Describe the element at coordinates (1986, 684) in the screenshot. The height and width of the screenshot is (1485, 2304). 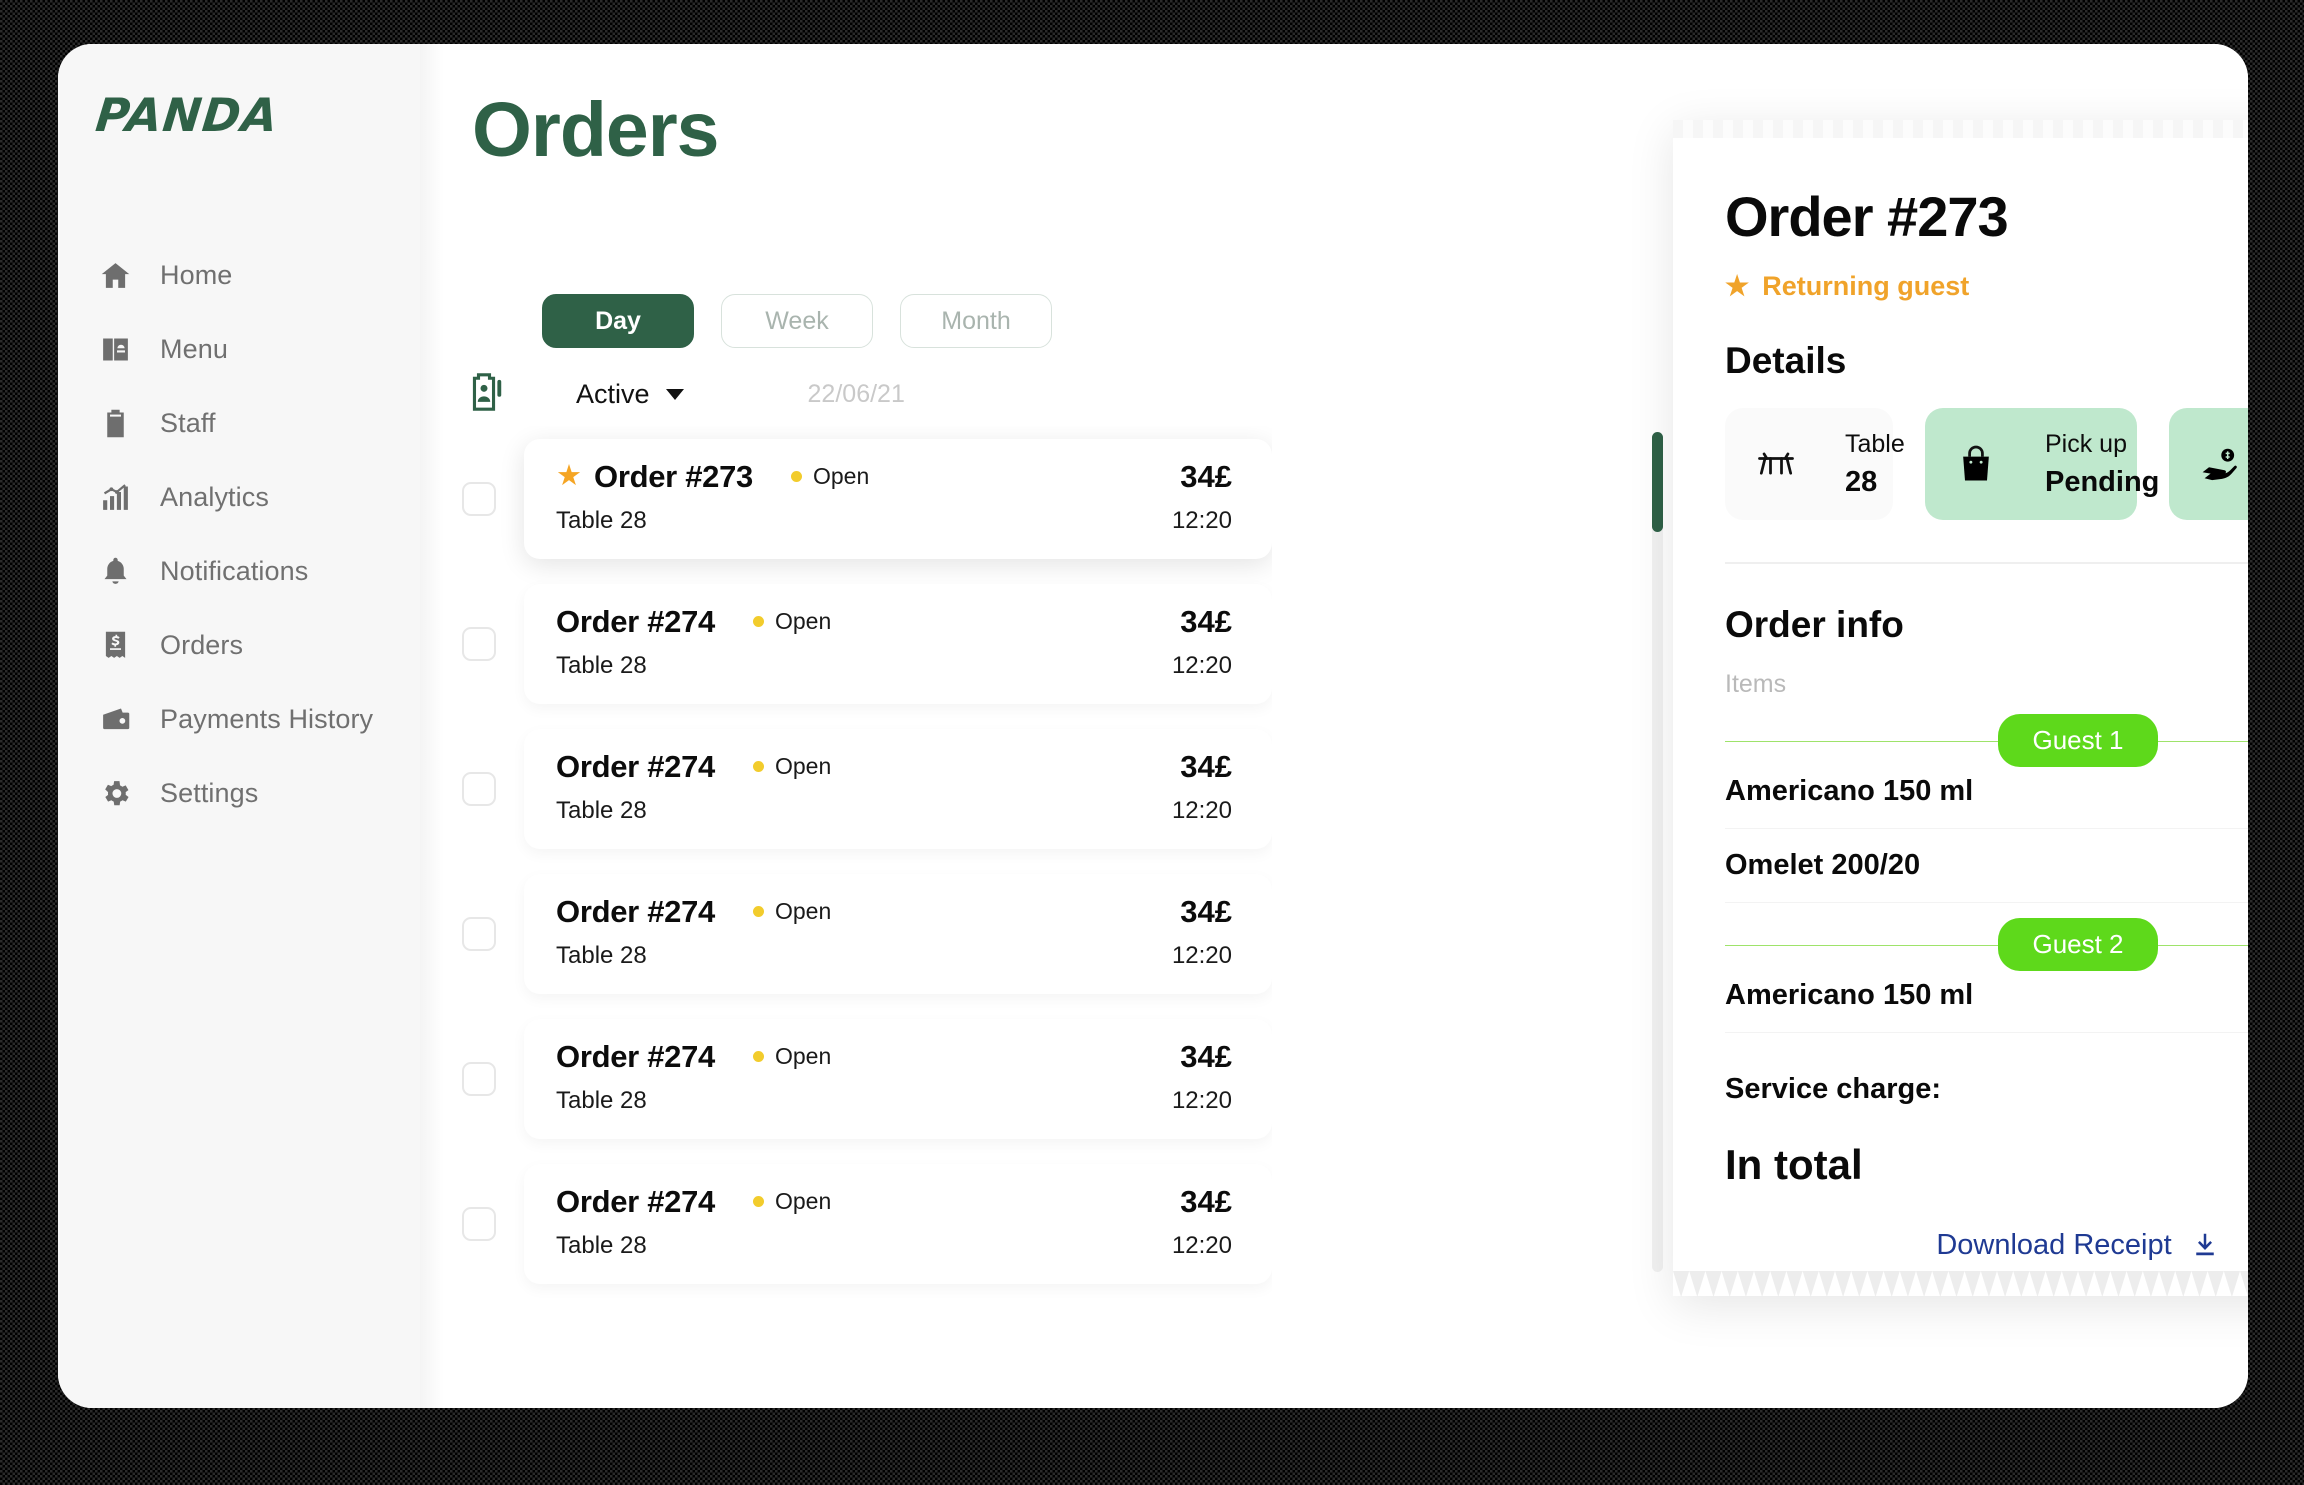
I see `items-table-header: Items Price` at that location.